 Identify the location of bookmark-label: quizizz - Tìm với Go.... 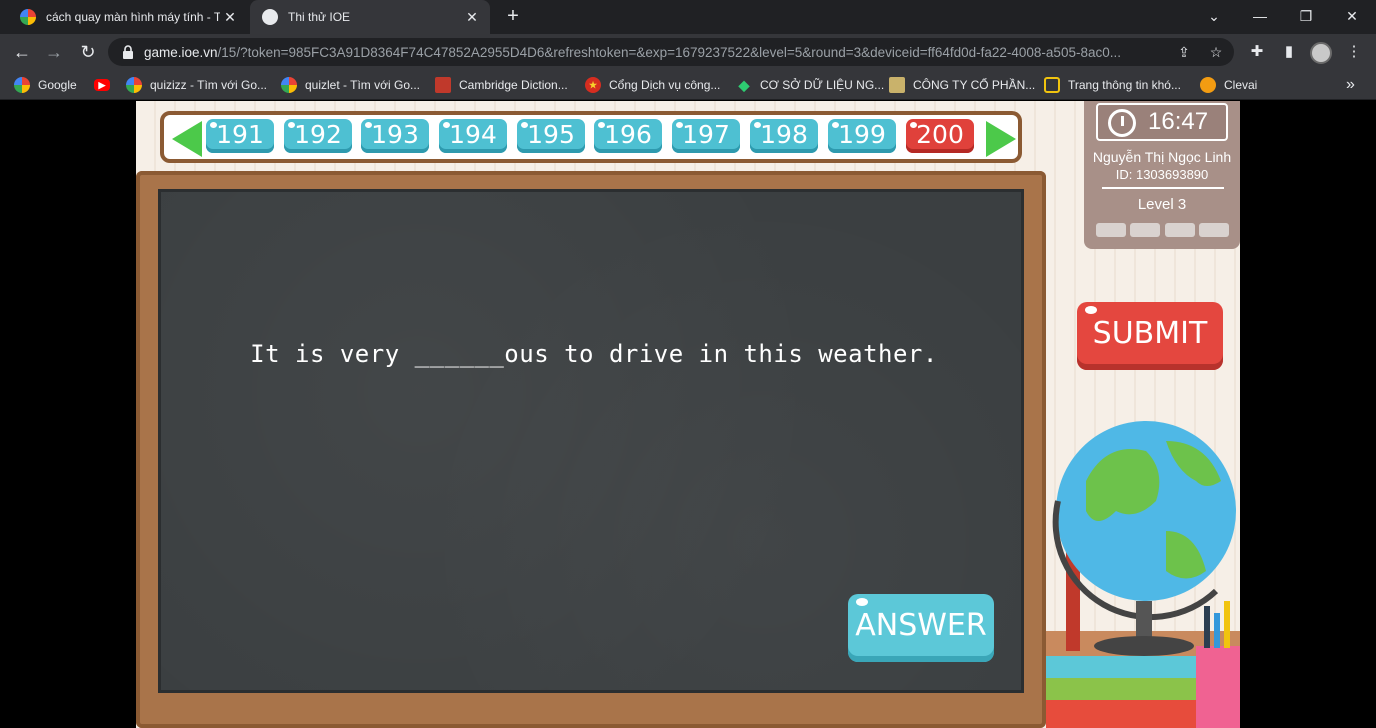
(208, 85).